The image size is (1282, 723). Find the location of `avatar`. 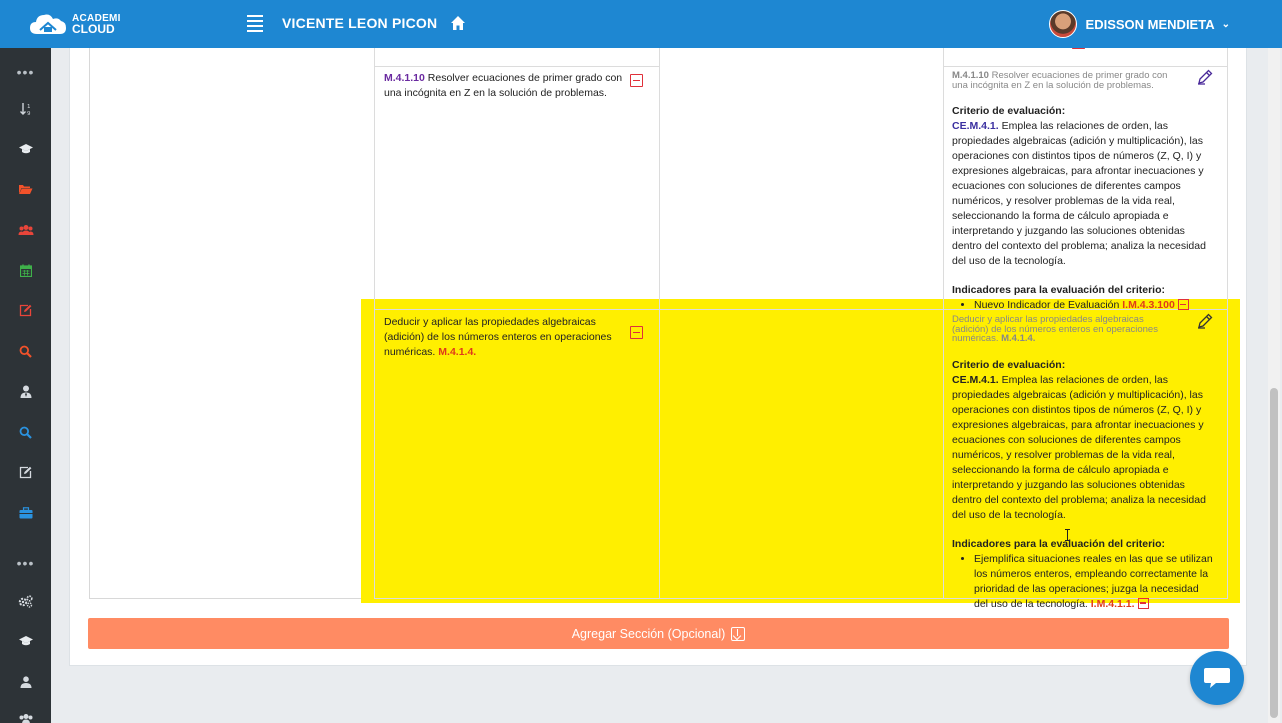

avatar is located at coordinates (1062, 24).